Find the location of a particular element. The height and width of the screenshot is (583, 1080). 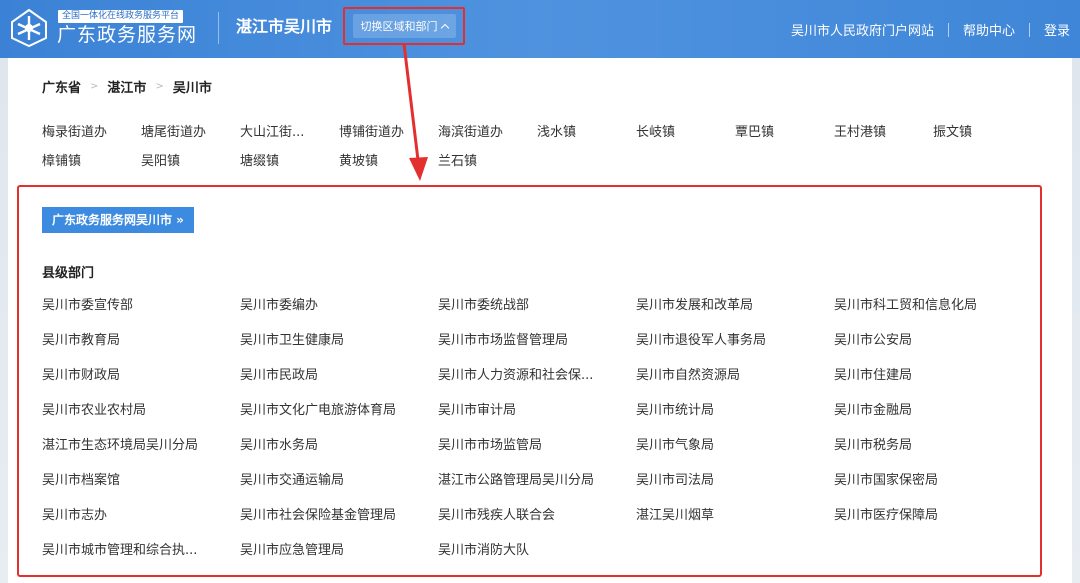

department-link: 吴川市志办 is located at coordinates (132, 513).